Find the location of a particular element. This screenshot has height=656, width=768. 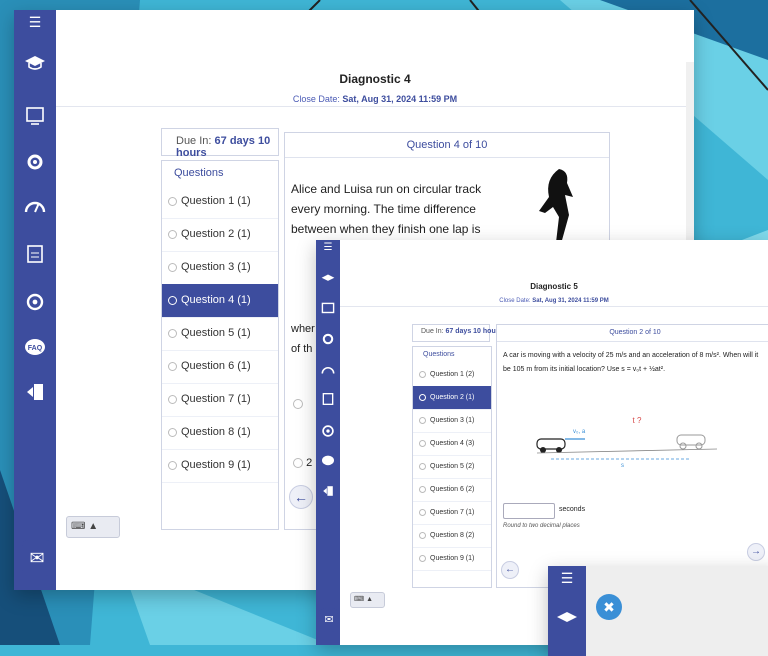

question-list-label: Question 2 (1) is located at coordinates (452, 397).